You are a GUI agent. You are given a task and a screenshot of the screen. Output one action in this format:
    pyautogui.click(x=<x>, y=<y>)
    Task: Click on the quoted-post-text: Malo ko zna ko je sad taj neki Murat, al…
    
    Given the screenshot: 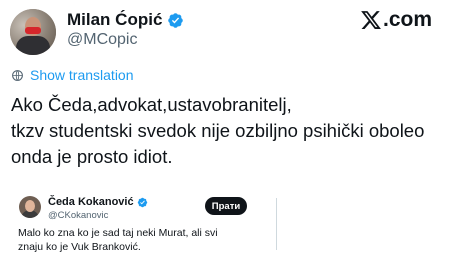 What is the action you would take?
    pyautogui.click(x=145, y=240)
    